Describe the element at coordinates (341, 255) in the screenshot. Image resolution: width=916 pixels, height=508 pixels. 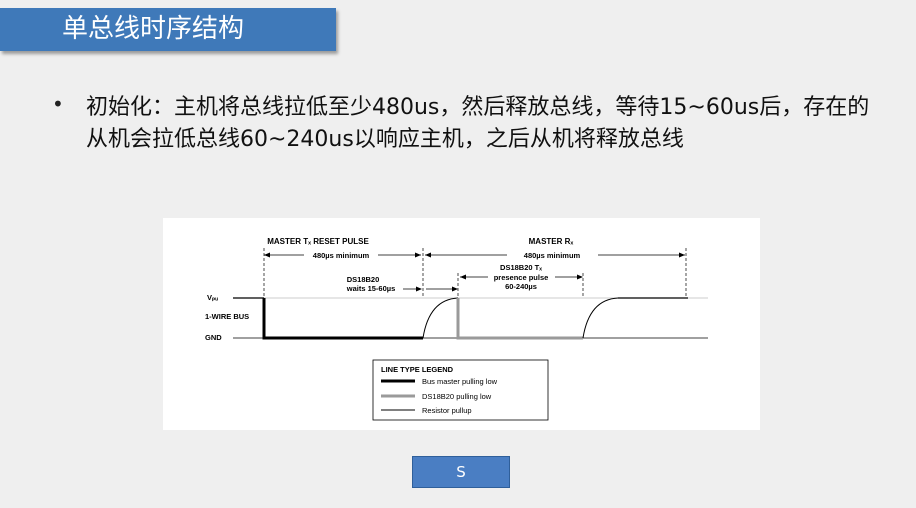
I see `min-480-left-label: 480µs minimum` at that location.